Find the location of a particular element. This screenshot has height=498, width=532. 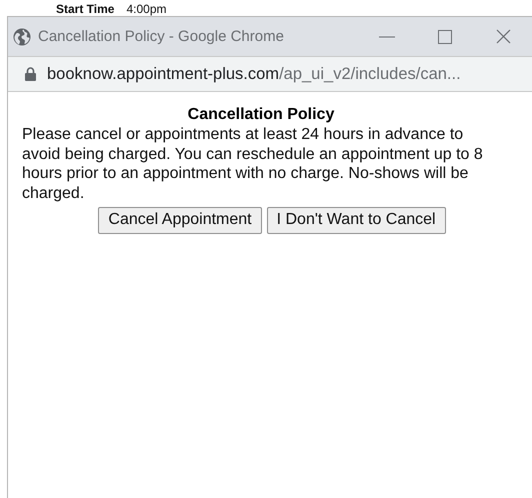

globe-icon is located at coordinates (22, 37).